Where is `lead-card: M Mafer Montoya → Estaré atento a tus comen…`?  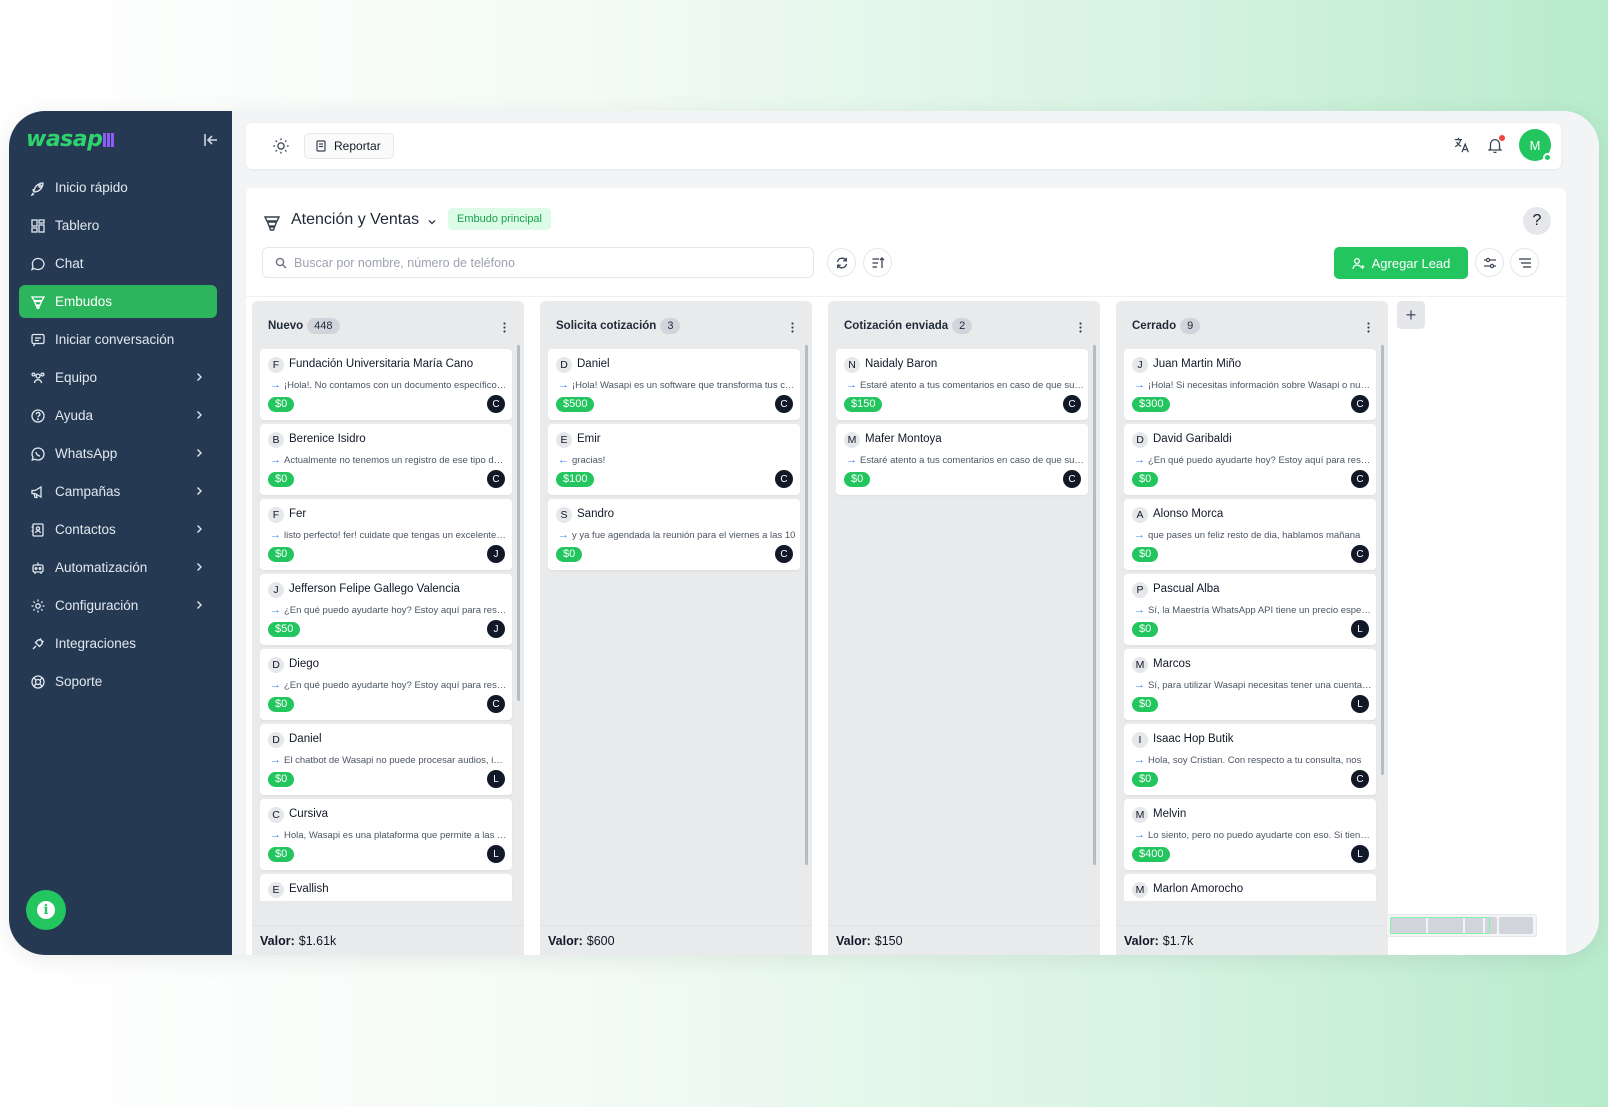
lead-card: M Mafer Montoya → Estaré atento a tus comen… is located at coordinates (962, 459).